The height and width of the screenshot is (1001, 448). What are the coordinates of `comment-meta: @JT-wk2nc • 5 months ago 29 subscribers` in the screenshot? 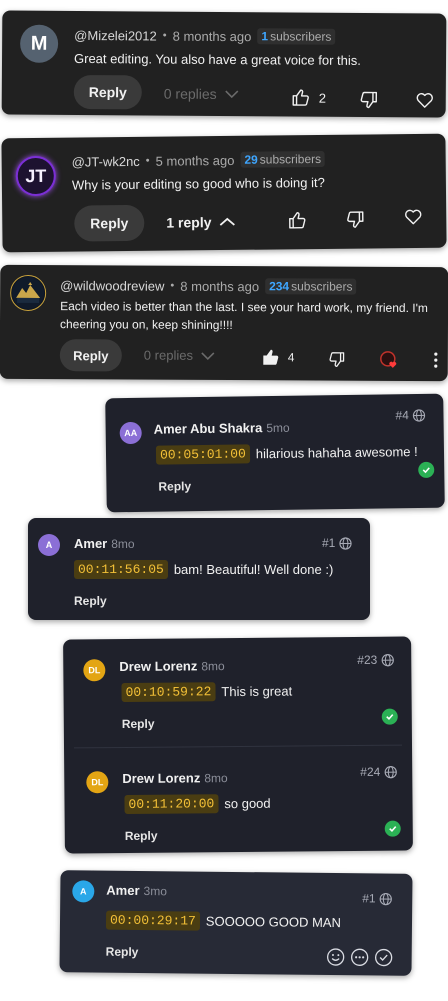 It's located at (199, 160).